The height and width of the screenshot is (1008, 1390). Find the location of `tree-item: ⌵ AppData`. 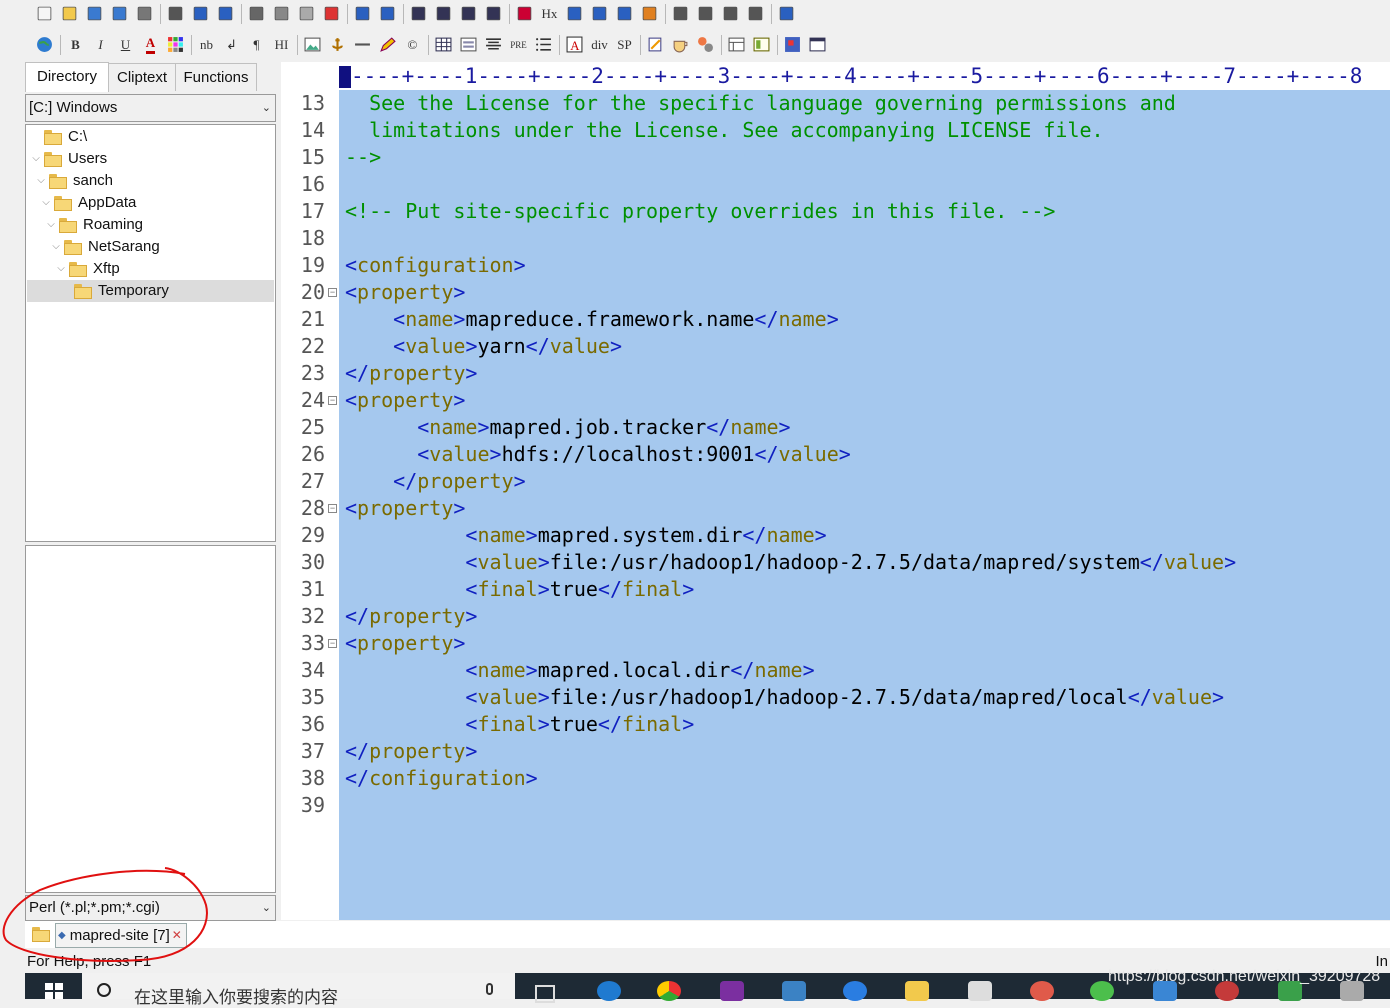

tree-item: ⌵ AppData is located at coordinates (88, 203).